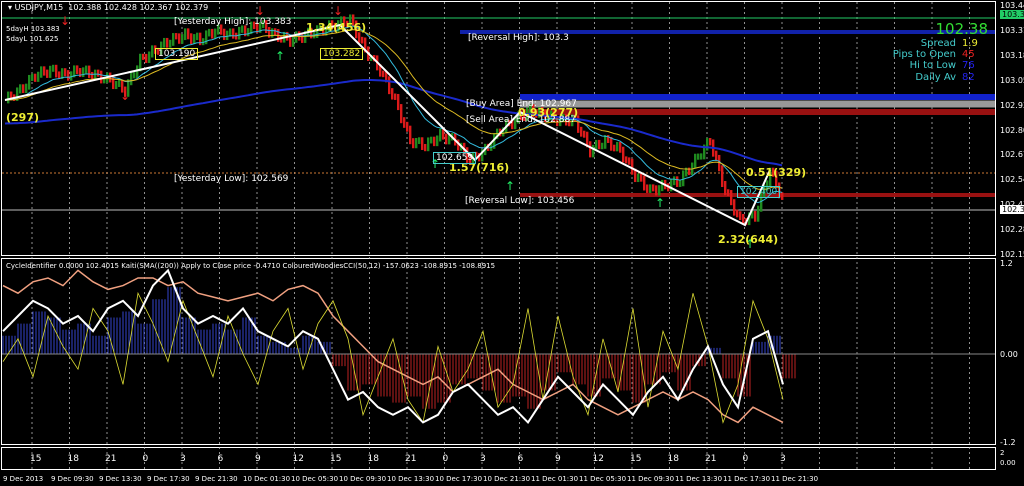 The image size is (1024, 486). Describe the element at coordinates (747, 479) in the screenshot. I see `date-label: 11 Dec 17:30` at that location.